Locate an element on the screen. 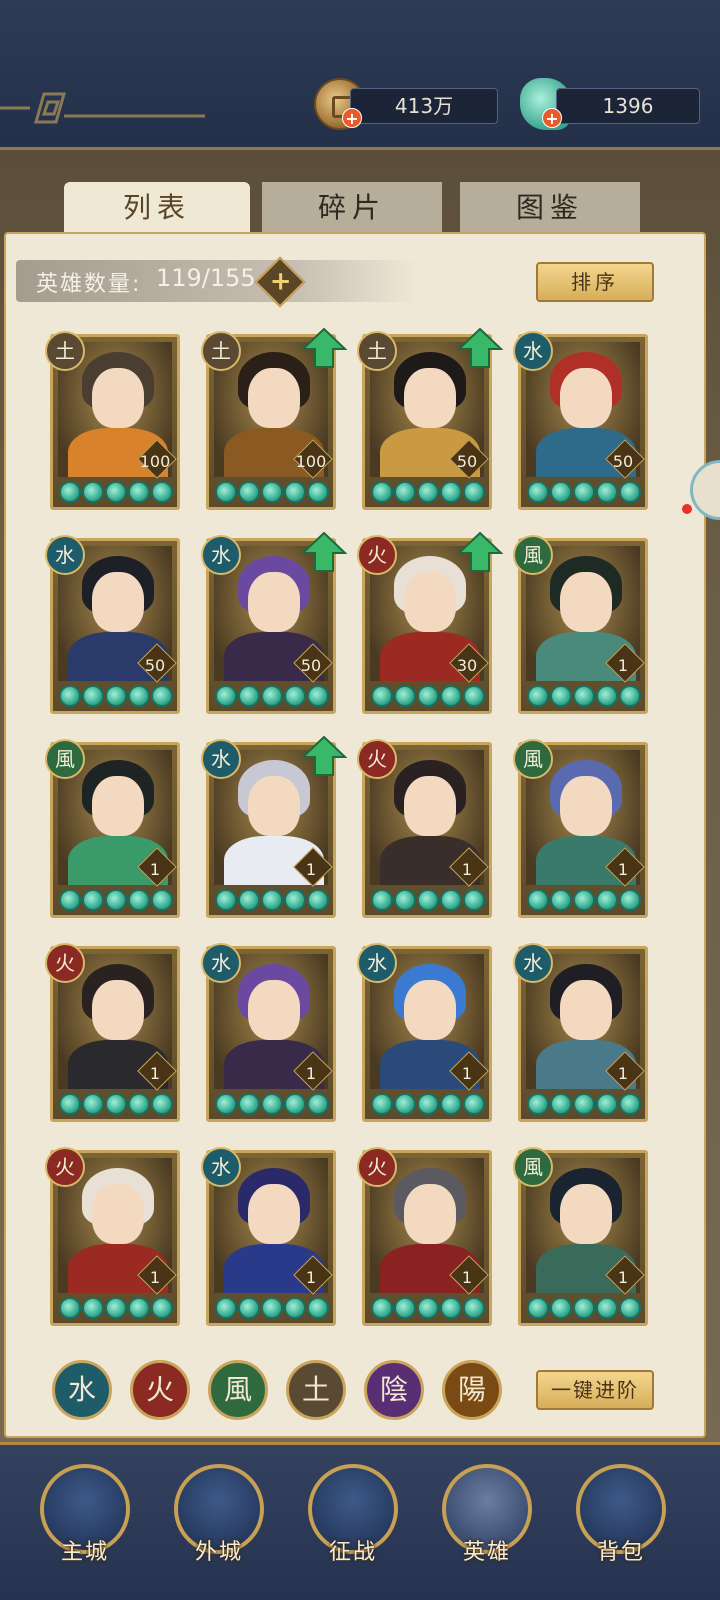  nav-heroes: 英雄 is located at coordinates (487, 1521).